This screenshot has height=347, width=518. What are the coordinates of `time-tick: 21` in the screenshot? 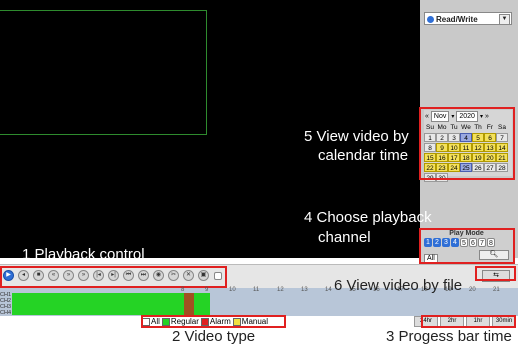 It's located at (496, 290).